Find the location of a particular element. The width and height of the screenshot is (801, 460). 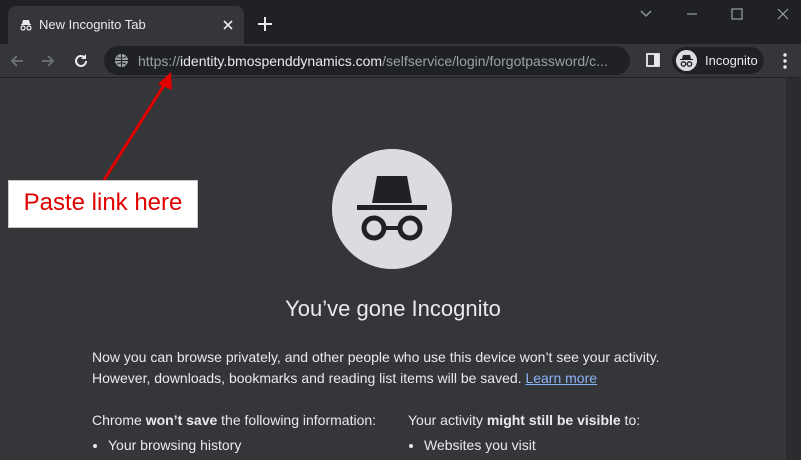

list-item: Websites you visit is located at coordinates (480, 445).